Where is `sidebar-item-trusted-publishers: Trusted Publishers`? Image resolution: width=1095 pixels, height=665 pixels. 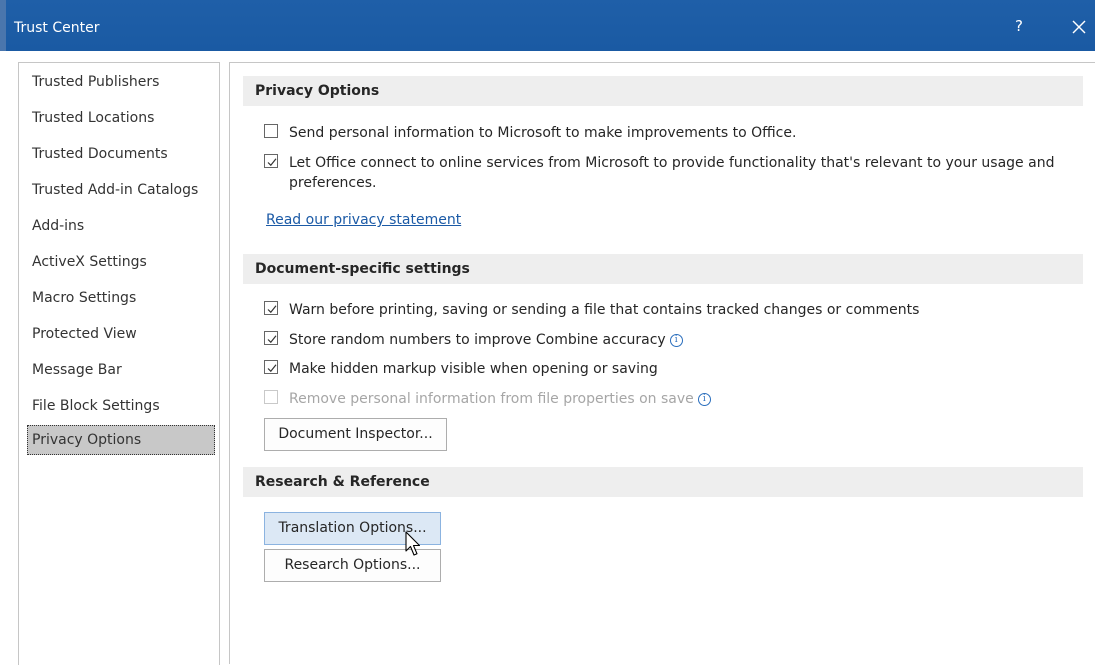
sidebar-item-trusted-publishers: Trusted Publishers is located at coordinates (121, 82).